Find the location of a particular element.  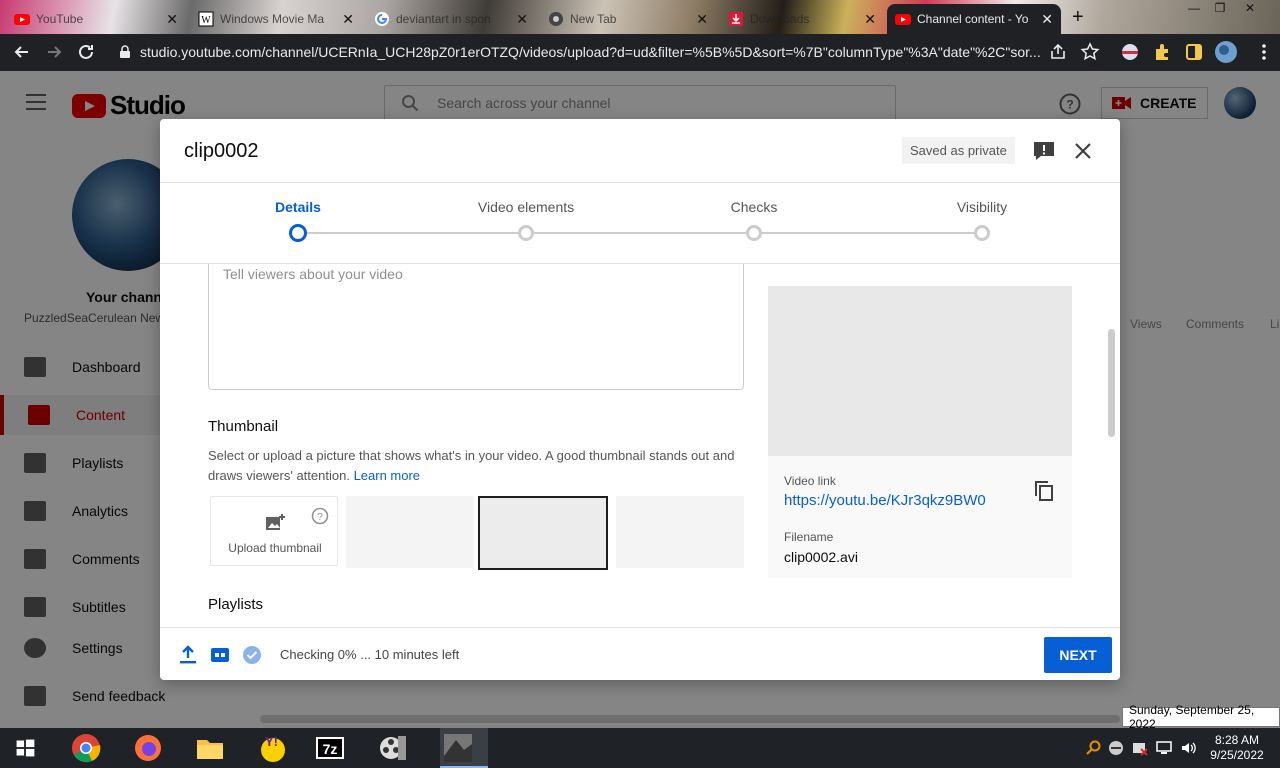

network-tray-icon is located at coordinates (1116, 748).